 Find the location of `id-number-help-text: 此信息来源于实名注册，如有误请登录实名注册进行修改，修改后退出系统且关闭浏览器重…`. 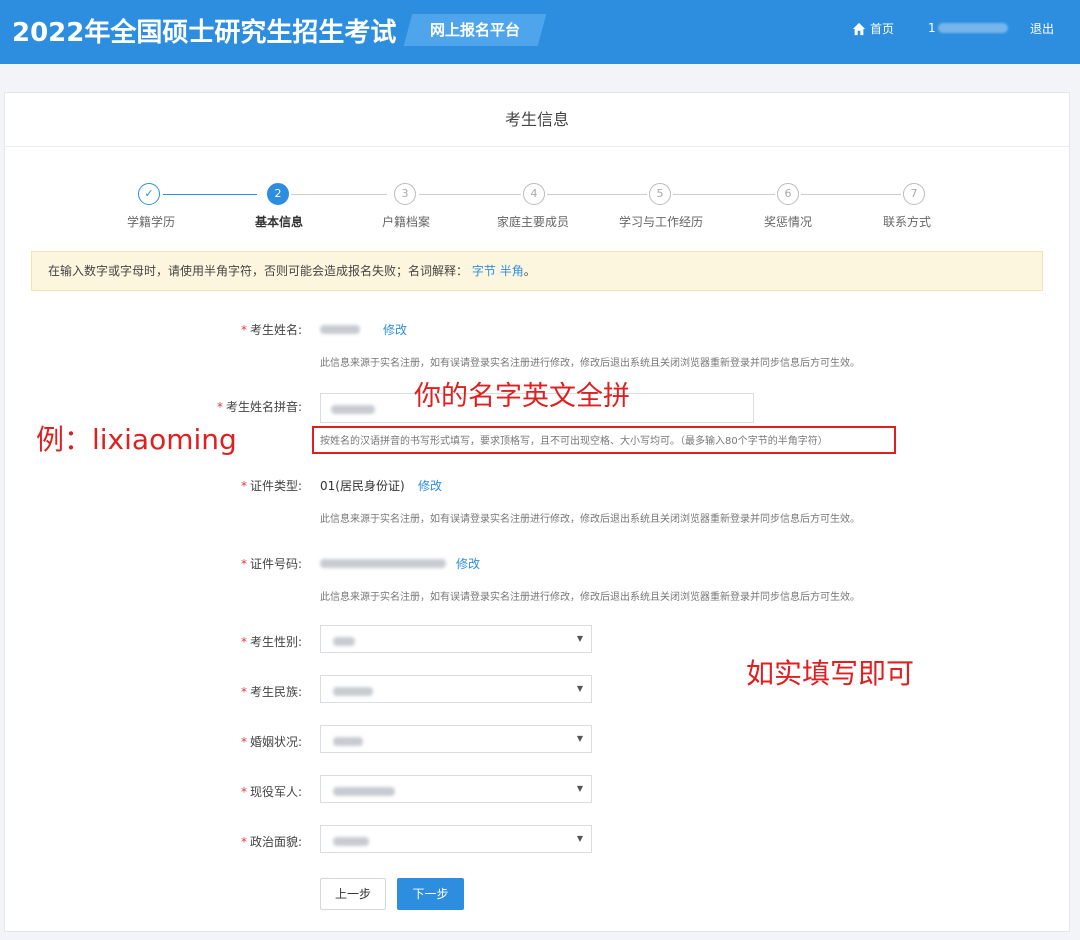

id-number-help-text: 此信息来源于实名注册，如有误请登录实名注册进行修改，修改后退出系统且关闭浏览器重… is located at coordinates (590, 597).